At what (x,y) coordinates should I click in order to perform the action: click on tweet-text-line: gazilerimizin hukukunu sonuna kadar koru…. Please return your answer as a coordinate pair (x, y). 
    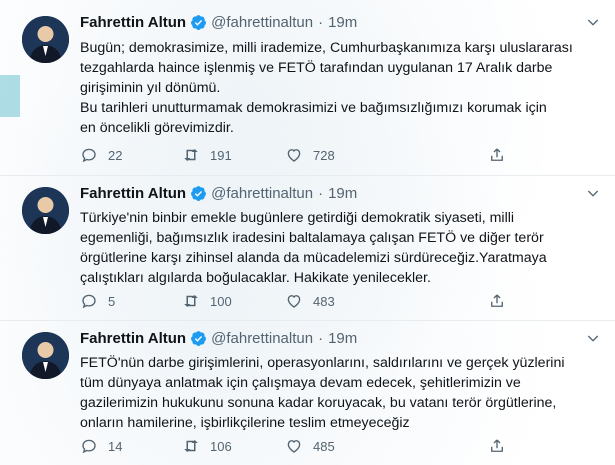
    Looking at the image, I should click on (318, 403).